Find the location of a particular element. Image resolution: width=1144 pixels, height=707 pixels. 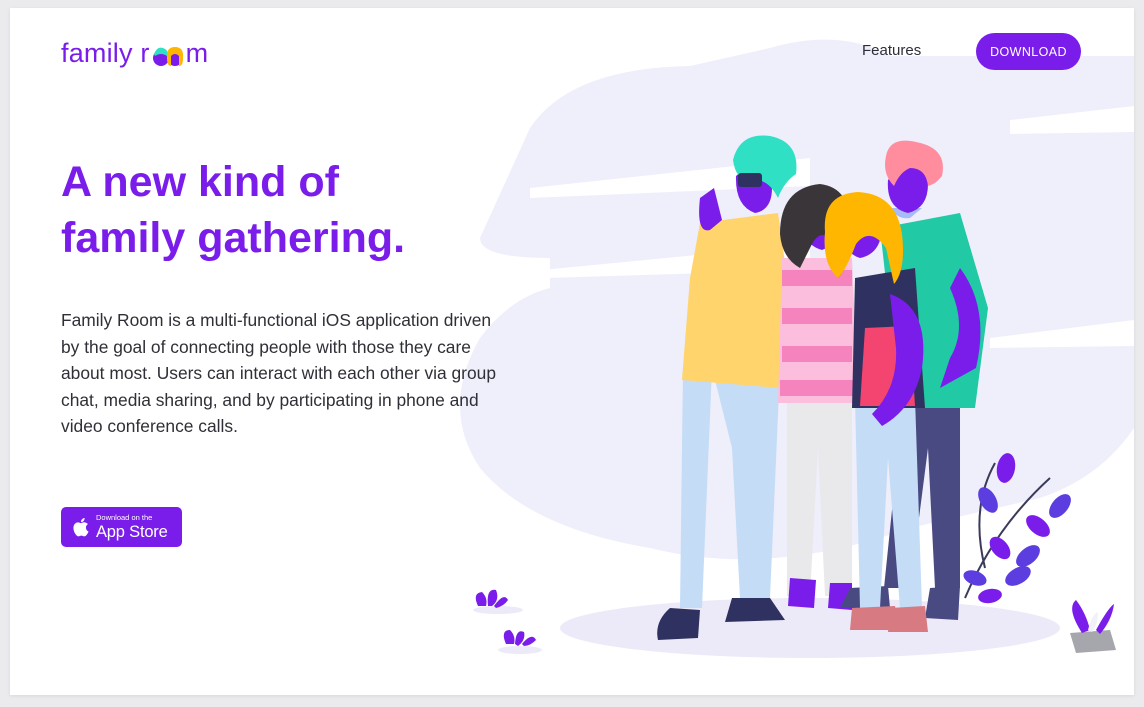

app-store-badge-text: Download on the App Store is located at coordinates (132, 527).